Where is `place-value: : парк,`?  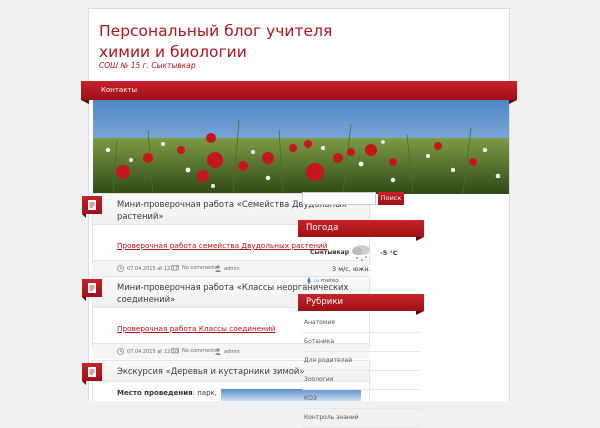
place-value: : парк, is located at coordinates (204, 393).